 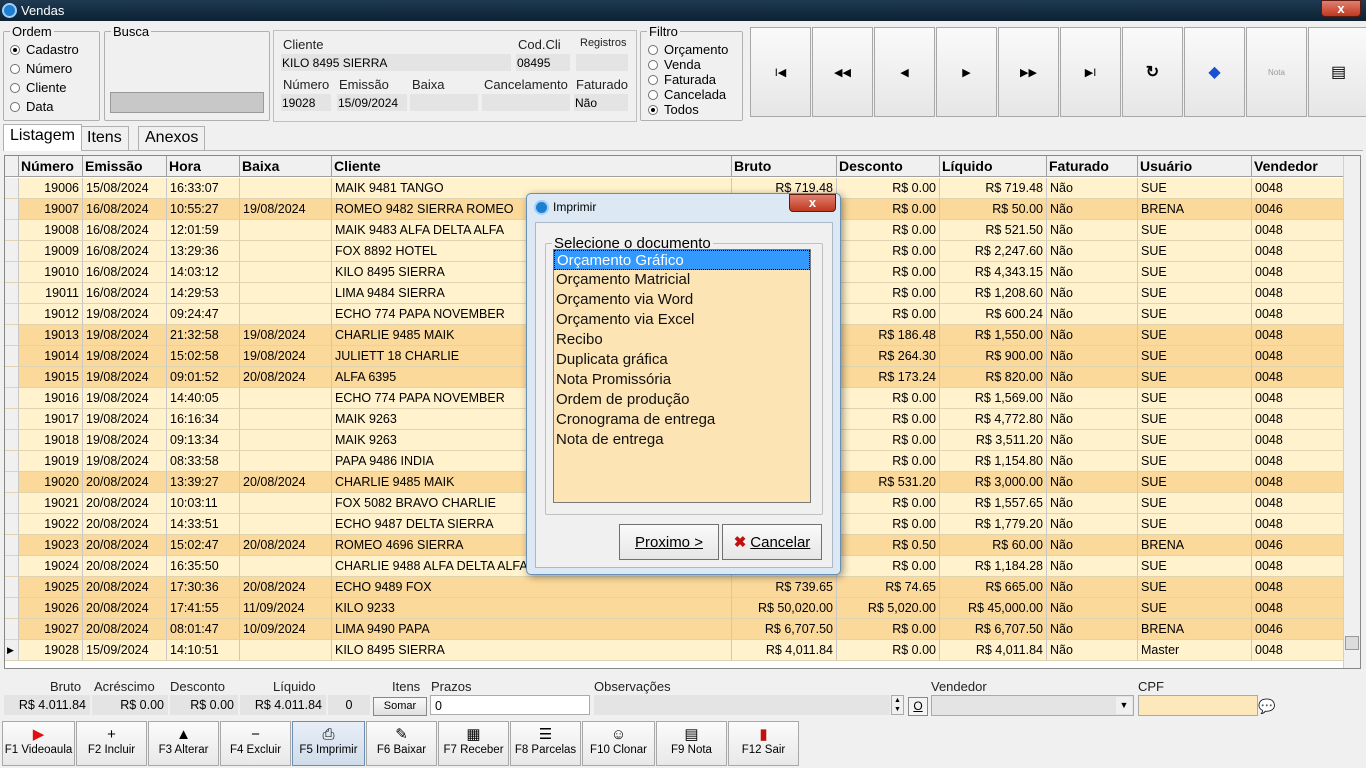 I want to click on ordem-option-3: Data, so click(x=31, y=106).